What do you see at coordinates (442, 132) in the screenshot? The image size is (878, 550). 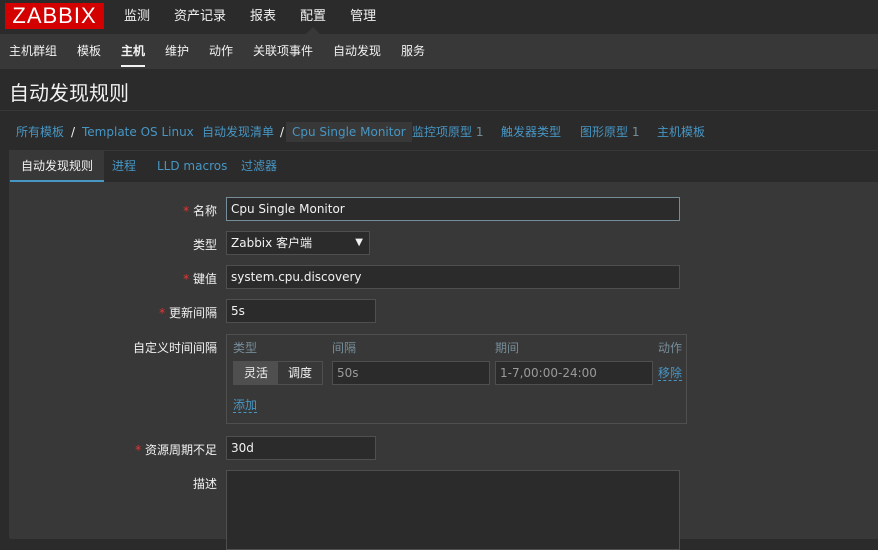 I see `item-prototypes-label: 监控项原型` at bounding box center [442, 132].